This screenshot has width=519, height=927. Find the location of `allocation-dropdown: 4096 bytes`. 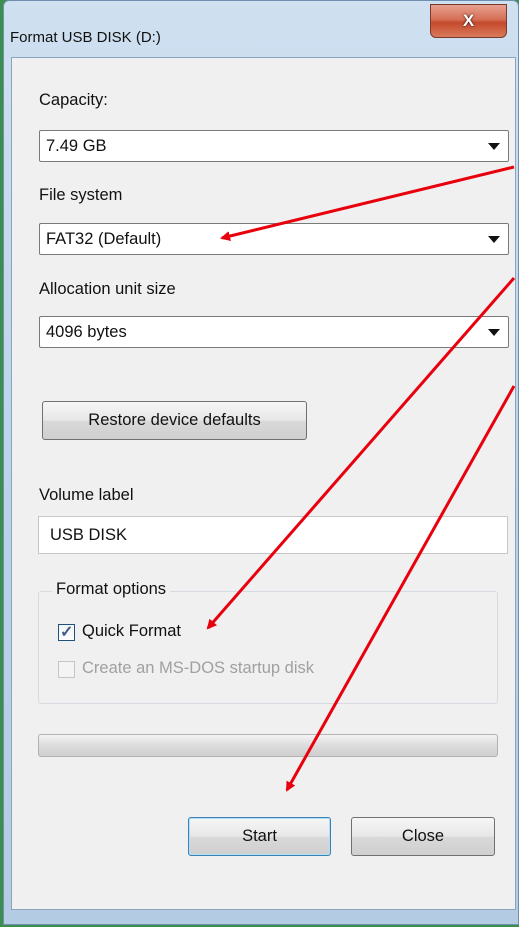

allocation-dropdown: 4096 bytes is located at coordinates (274, 332).